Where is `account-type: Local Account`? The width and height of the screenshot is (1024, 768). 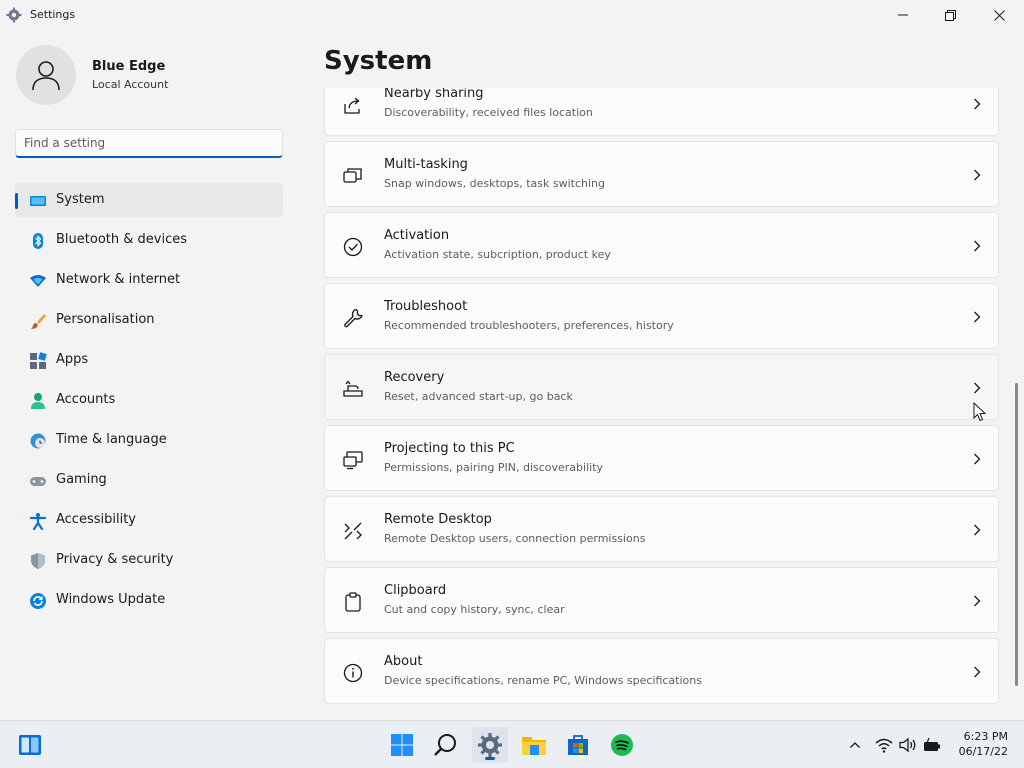
account-type: Local Account is located at coordinates (130, 84).